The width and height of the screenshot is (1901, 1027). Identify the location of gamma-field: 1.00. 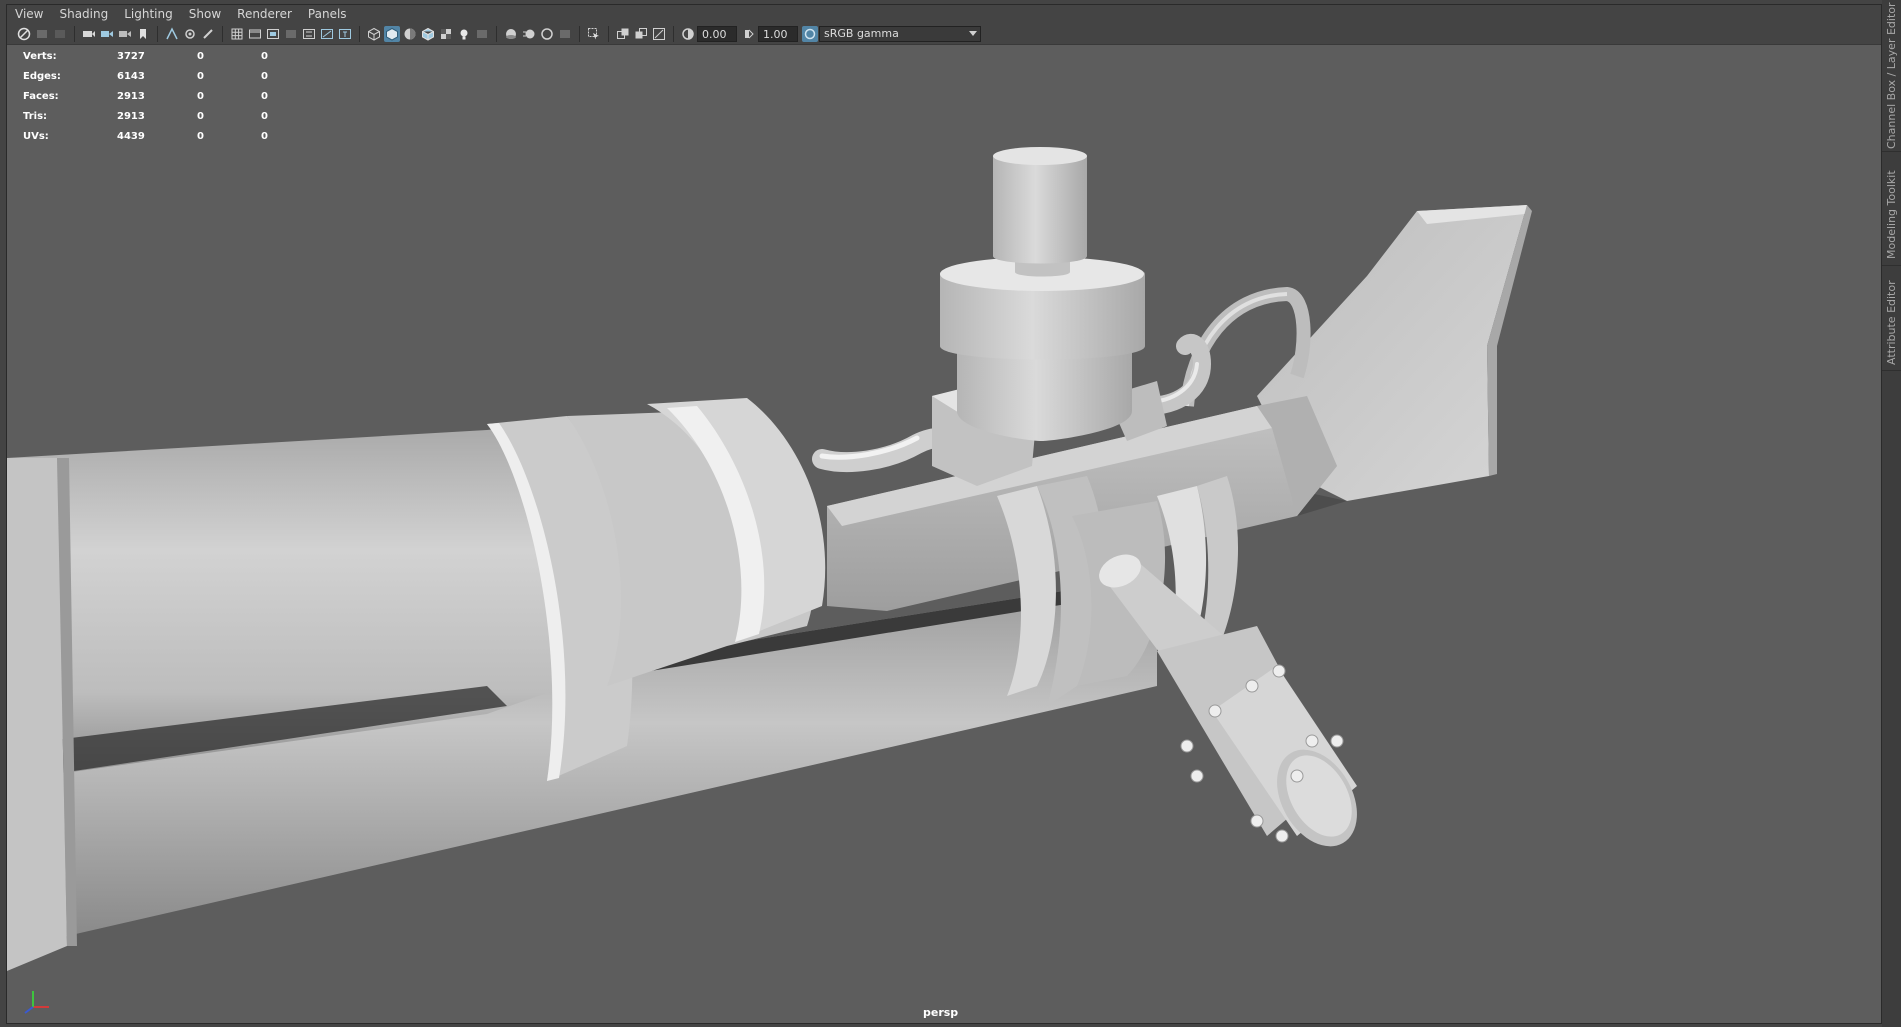
(778, 33).